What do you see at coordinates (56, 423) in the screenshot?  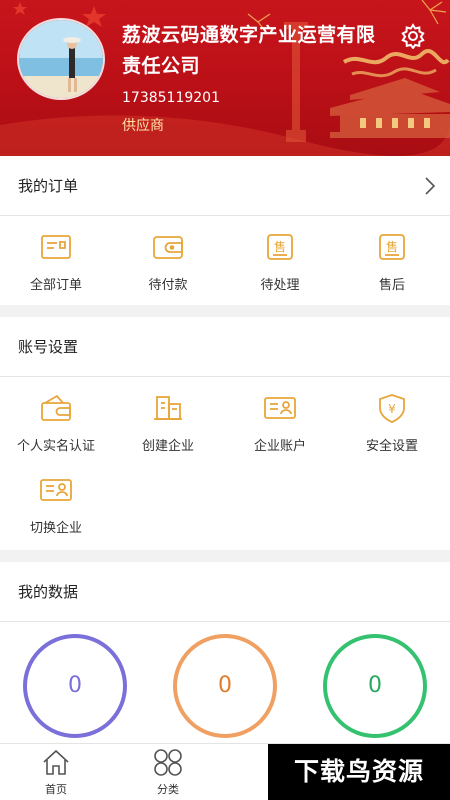 I see `account-real-name: 个人实名认证` at bounding box center [56, 423].